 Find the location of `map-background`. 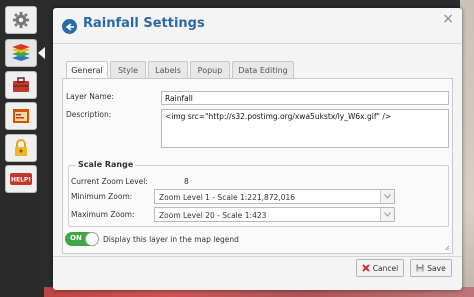

map-background is located at coordinates (467, 148).